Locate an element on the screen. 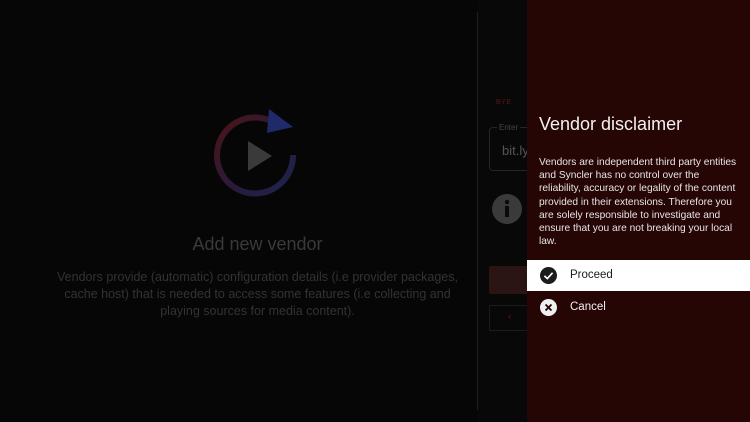 This screenshot has height=422, width=750. proceed-label: Proceed is located at coordinates (591, 275).